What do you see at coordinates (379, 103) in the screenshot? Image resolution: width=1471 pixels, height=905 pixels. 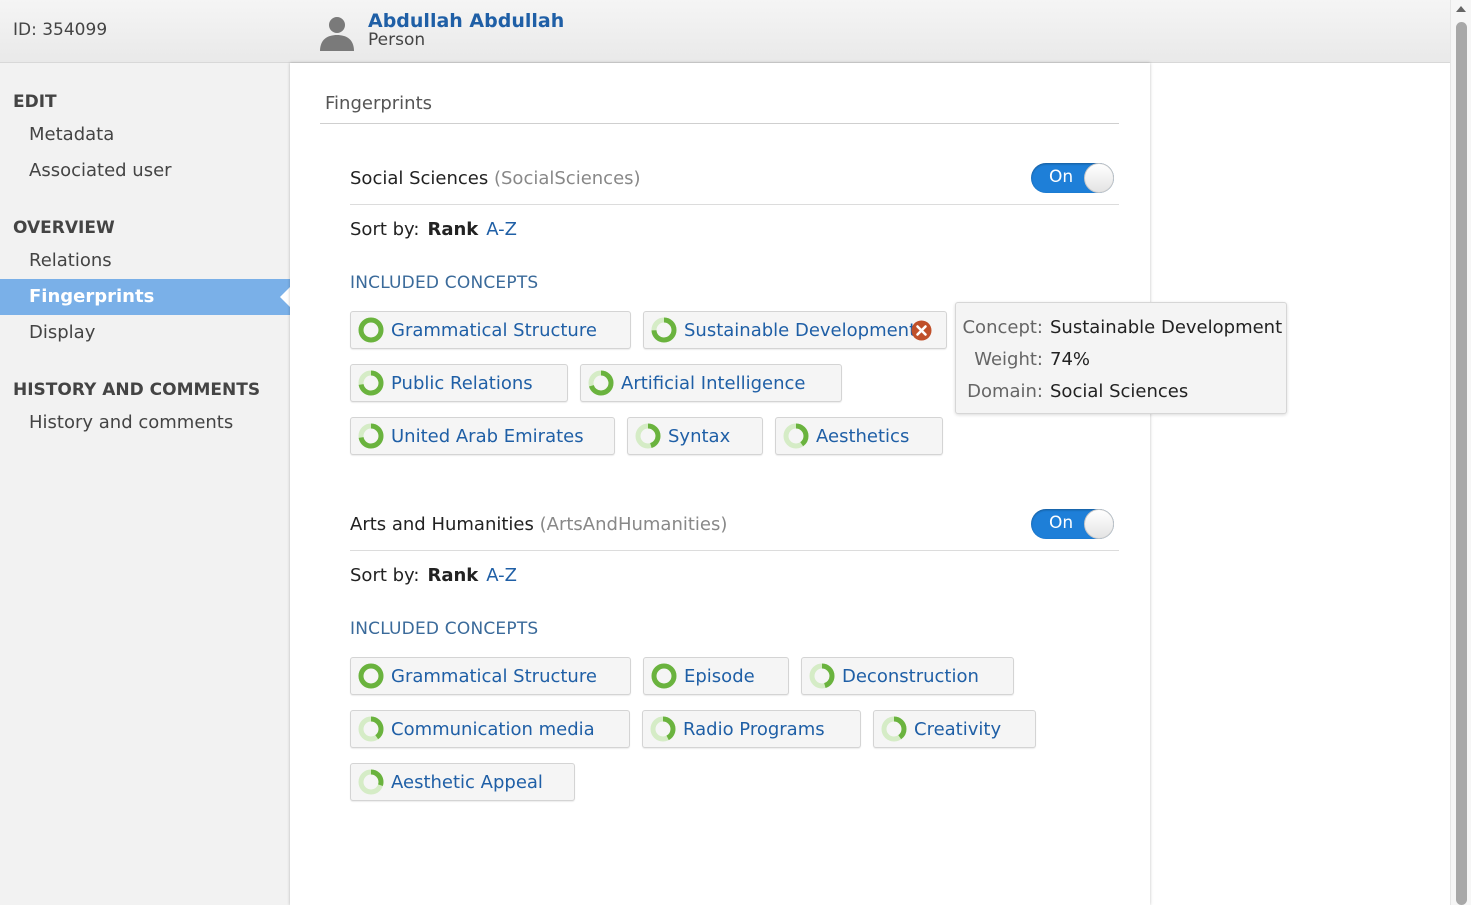 I see `page-title: Fingerprints` at bounding box center [379, 103].